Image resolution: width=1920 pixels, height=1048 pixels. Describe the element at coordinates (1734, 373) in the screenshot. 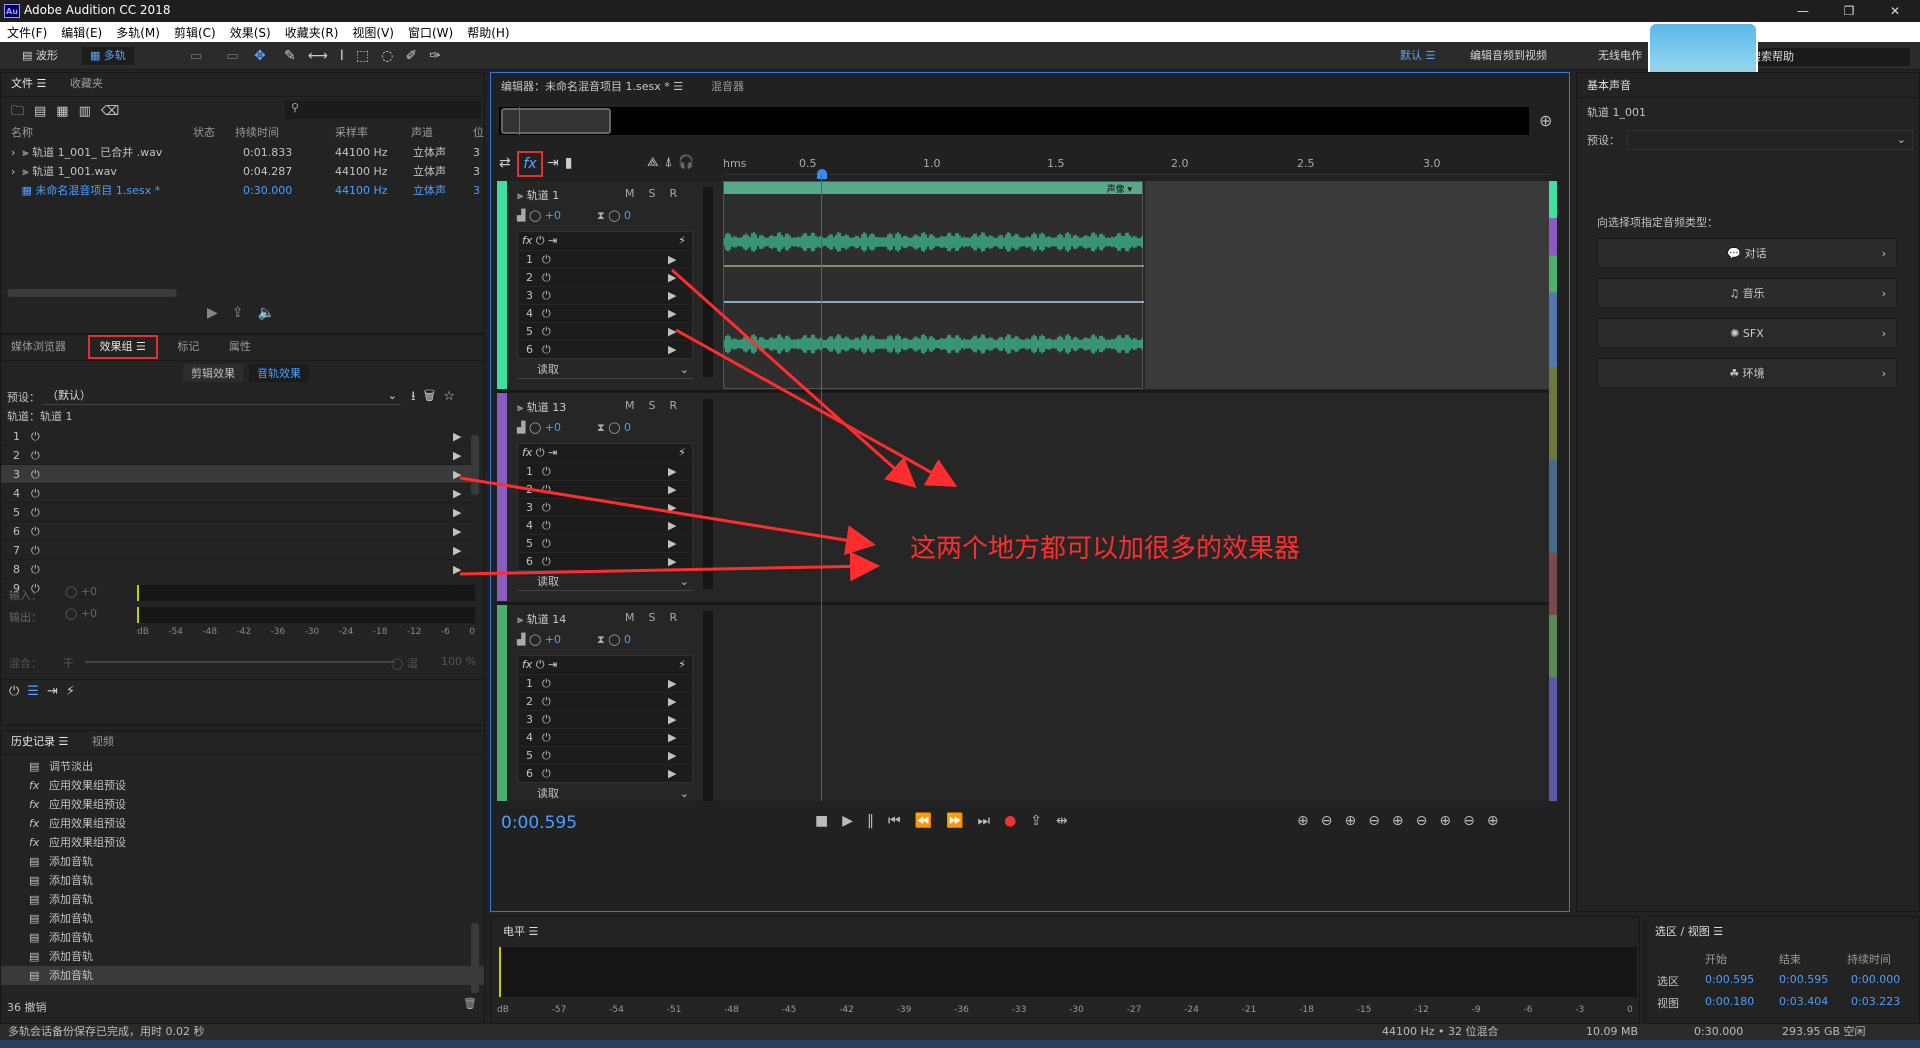

I see `type-icon: ☘` at that location.